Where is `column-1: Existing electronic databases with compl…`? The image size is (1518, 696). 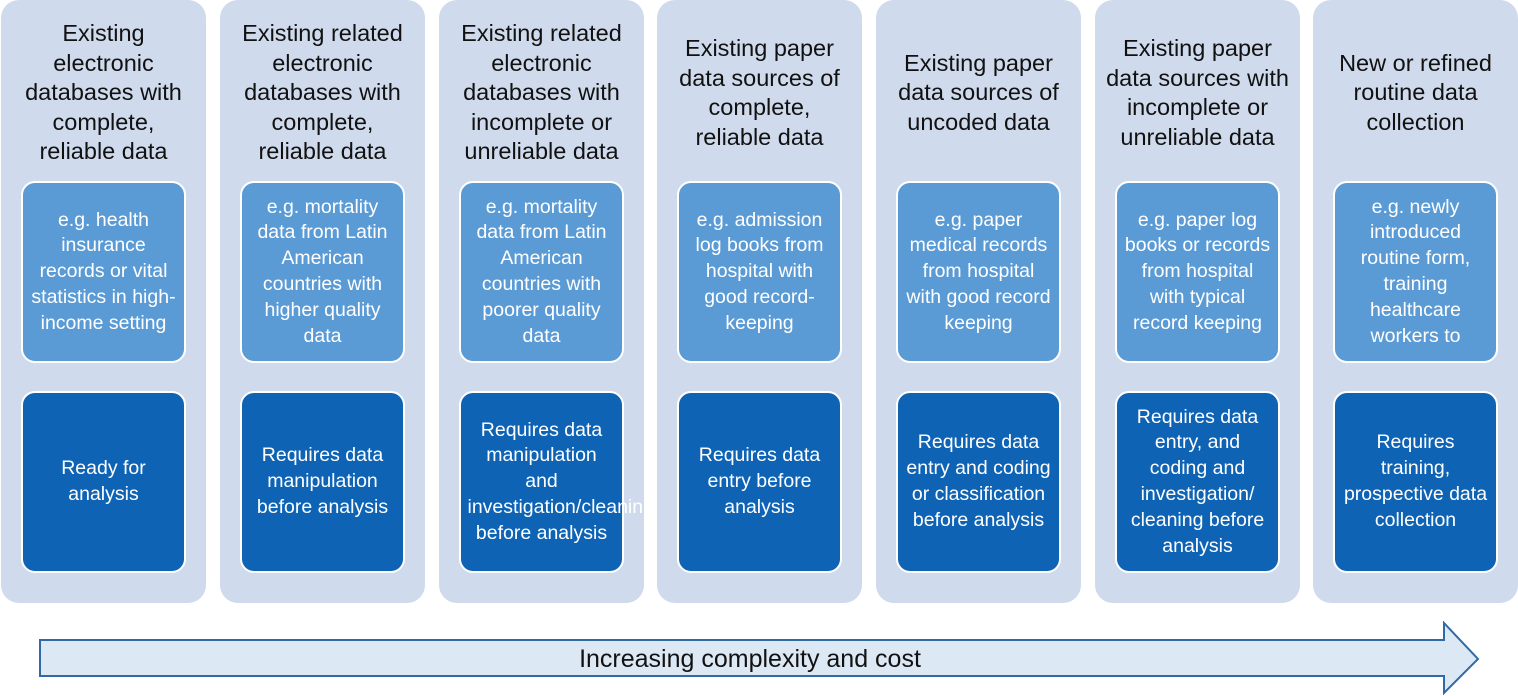 column-1: Existing electronic databases with compl… is located at coordinates (103, 301).